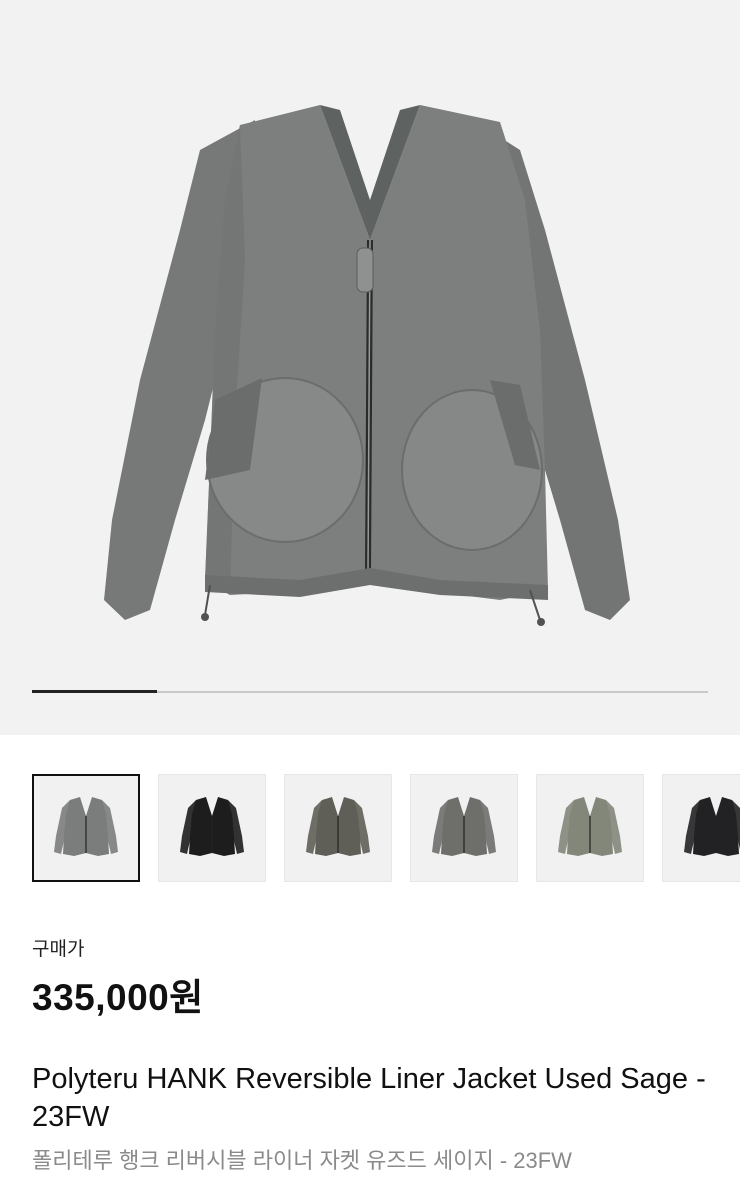 Image resolution: width=740 pixels, height=1200 pixels. I want to click on product-subtitle: 폴리테루 행크 리버시블 라이너 자켓 유즈드 세이지 - 23FW, so click(302, 1160).